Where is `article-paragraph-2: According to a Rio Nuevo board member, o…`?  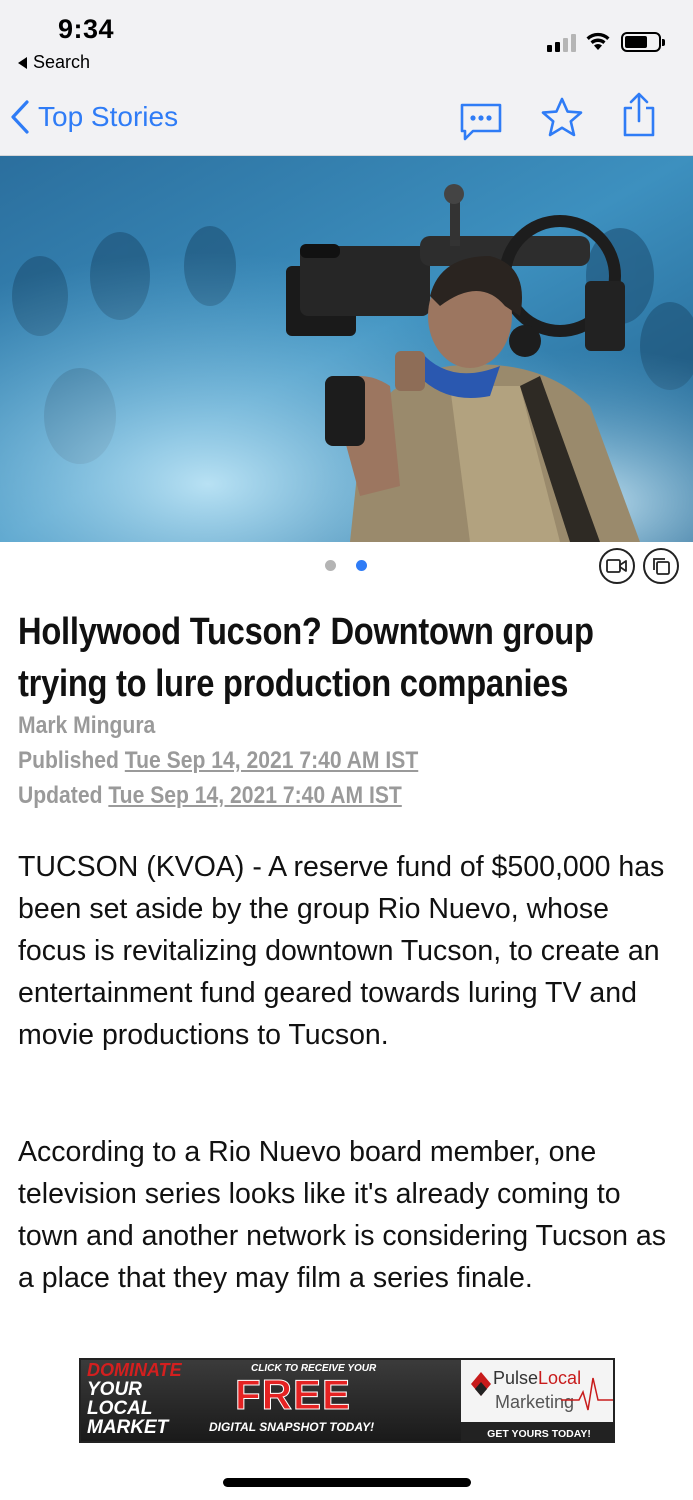
article-paragraph-2: According to a Rio Nuevo board member, o… is located at coordinates (342, 1215).